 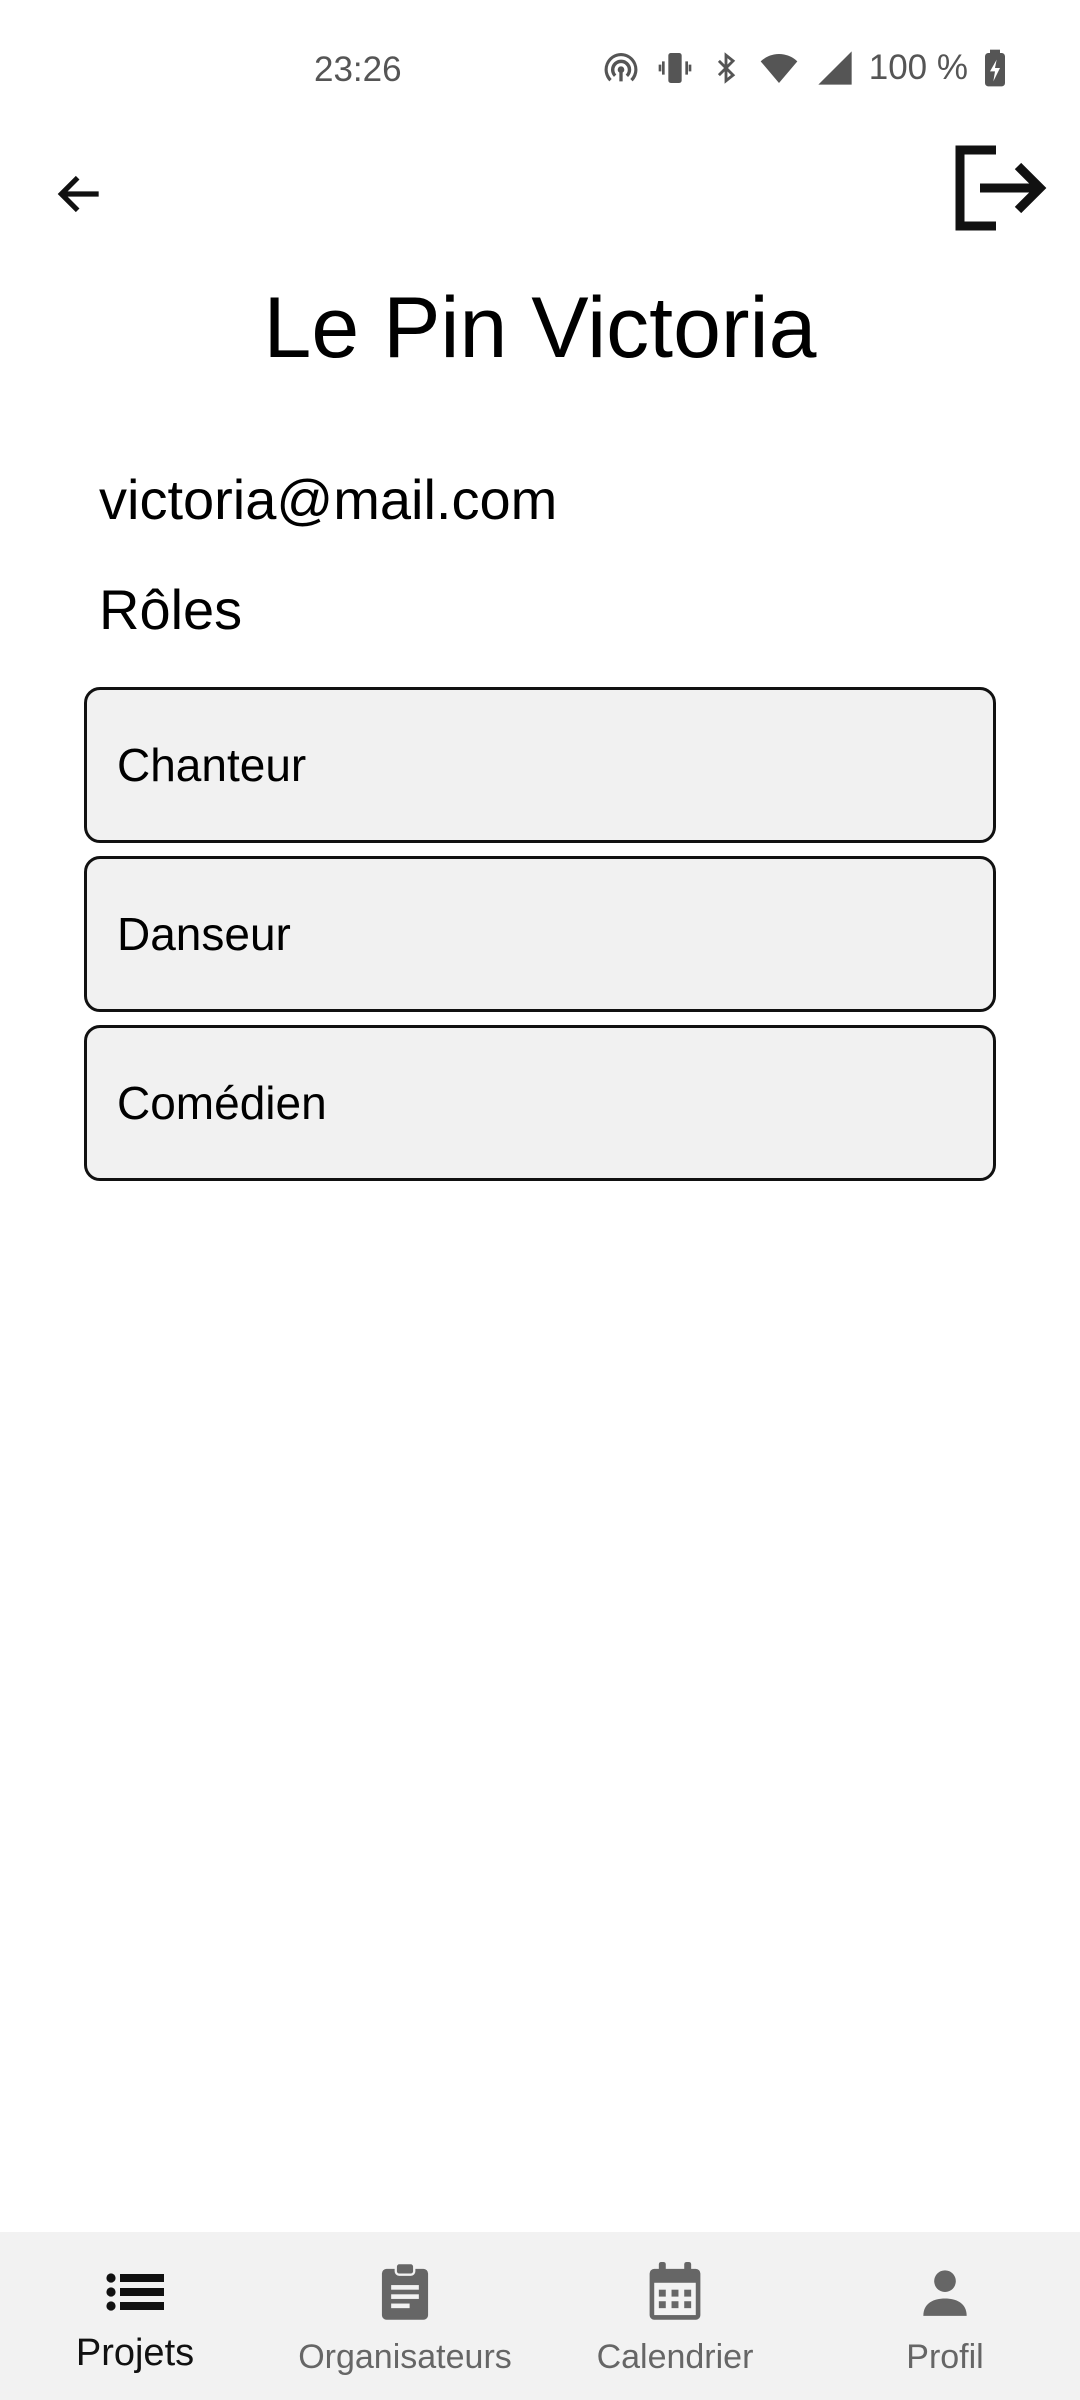 What do you see at coordinates (540, 328) in the screenshot?
I see `profile-name: Le Pin Victoria` at bounding box center [540, 328].